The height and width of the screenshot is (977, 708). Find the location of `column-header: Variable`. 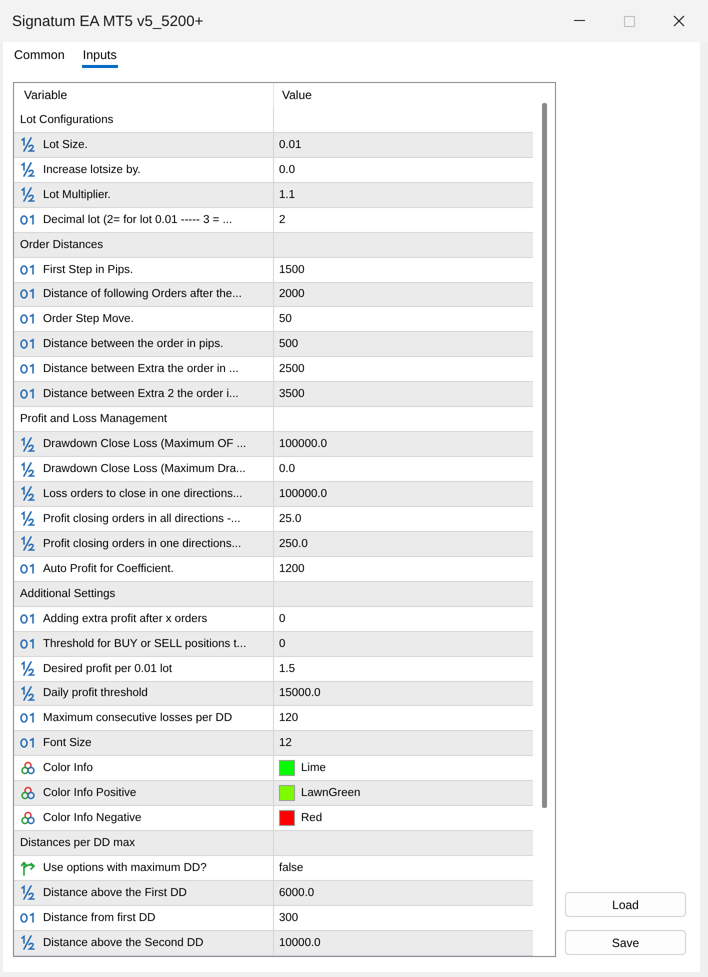

column-header: Variable is located at coordinates (46, 95).